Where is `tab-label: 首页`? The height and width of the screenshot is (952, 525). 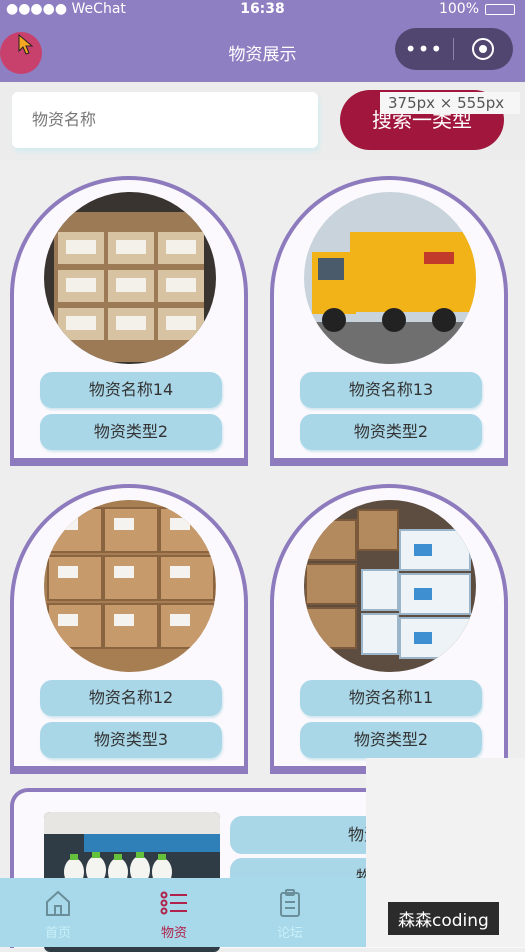 tab-label: 首页 is located at coordinates (57, 933).